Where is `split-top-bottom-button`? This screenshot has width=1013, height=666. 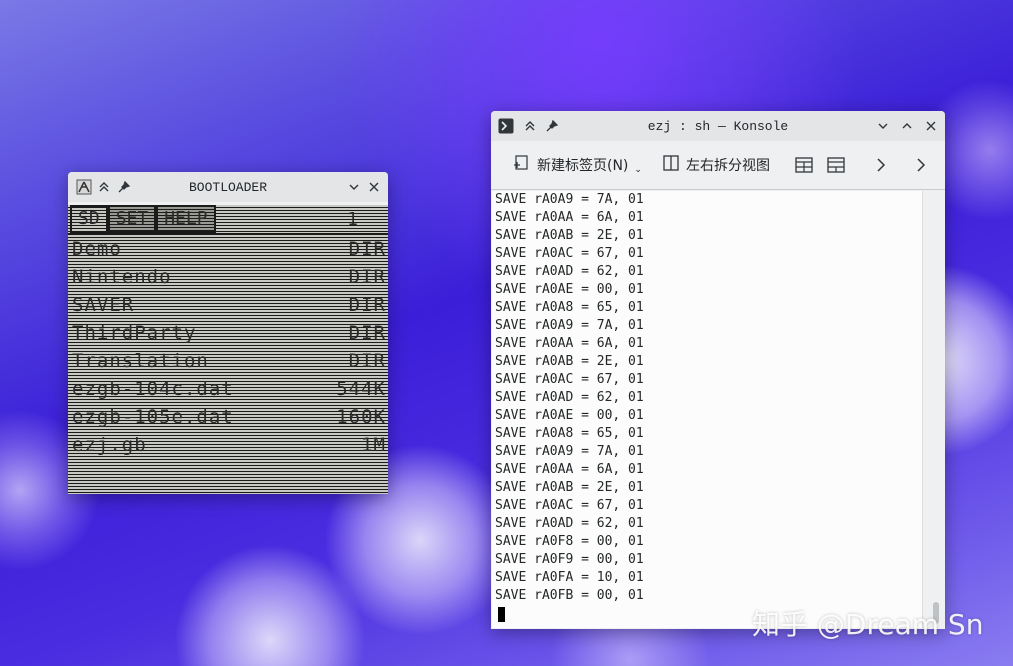 split-top-bottom-button is located at coordinates (804, 165).